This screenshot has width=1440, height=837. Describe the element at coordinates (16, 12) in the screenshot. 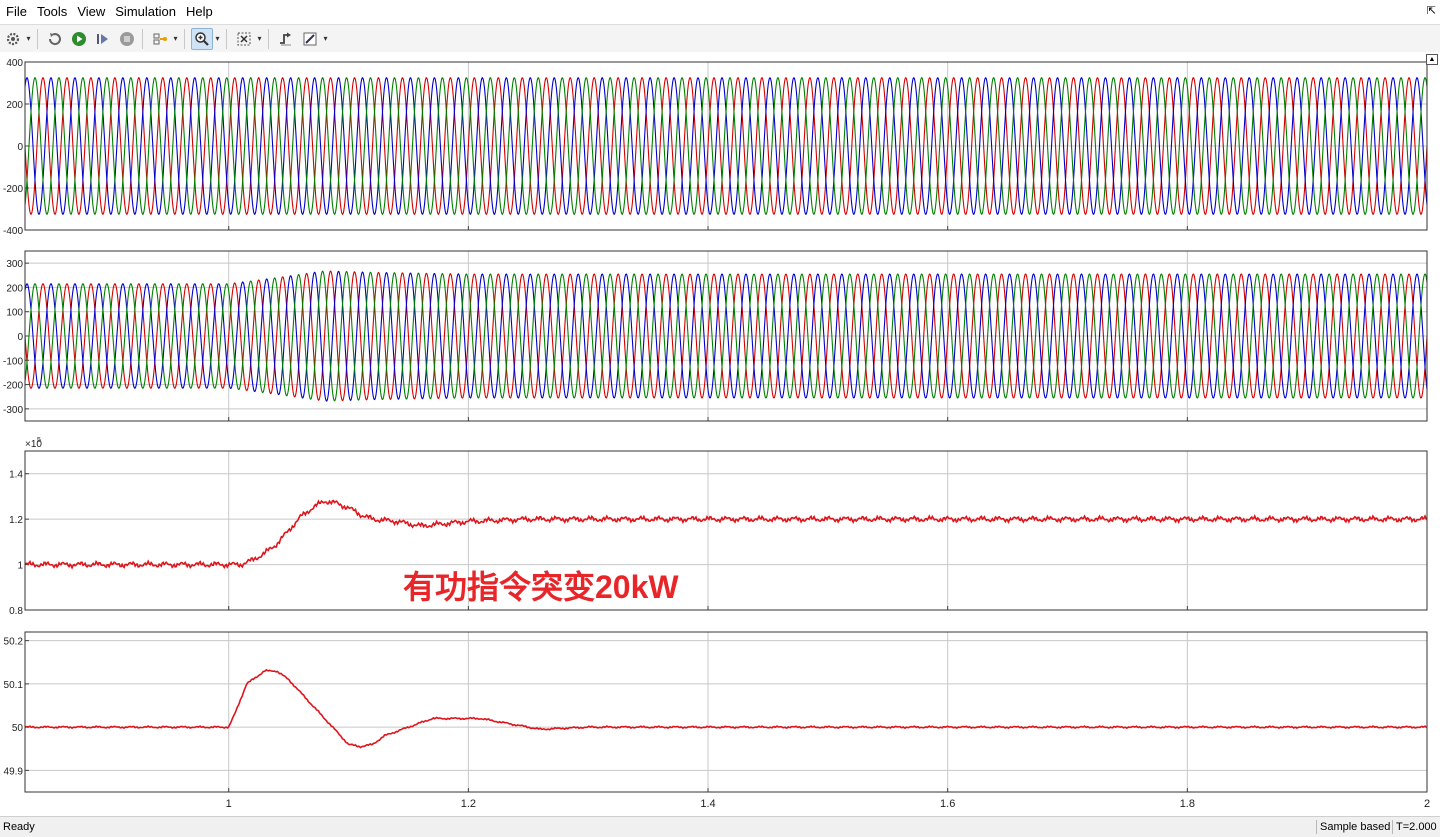

I see `menu-file: File` at that location.